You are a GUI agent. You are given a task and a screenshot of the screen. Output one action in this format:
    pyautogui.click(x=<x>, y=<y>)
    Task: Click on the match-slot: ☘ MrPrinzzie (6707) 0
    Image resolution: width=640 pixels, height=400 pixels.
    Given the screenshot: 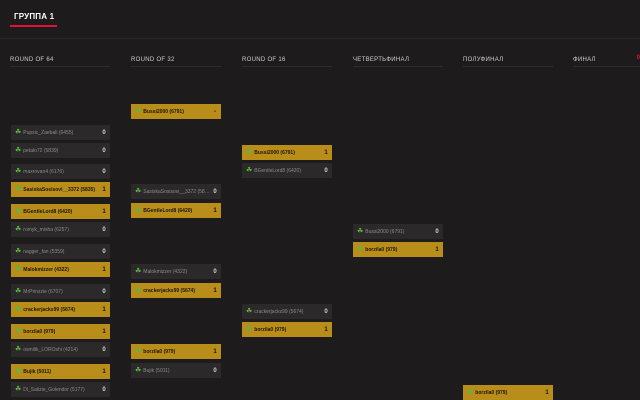 What is the action you would take?
    pyautogui.click(x=60, y=291)
    